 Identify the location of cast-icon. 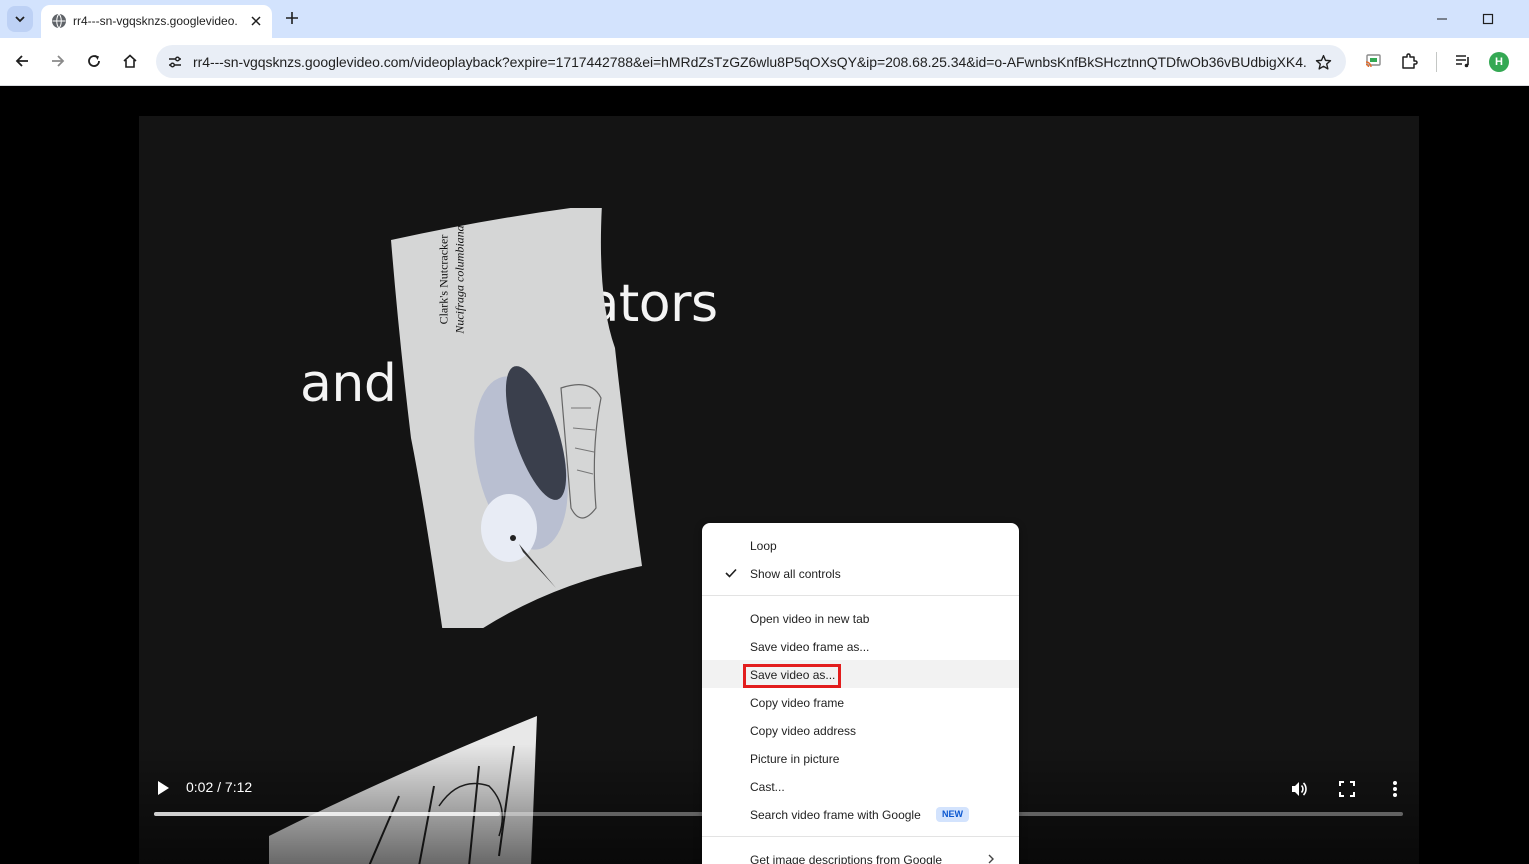
(1373, 61).